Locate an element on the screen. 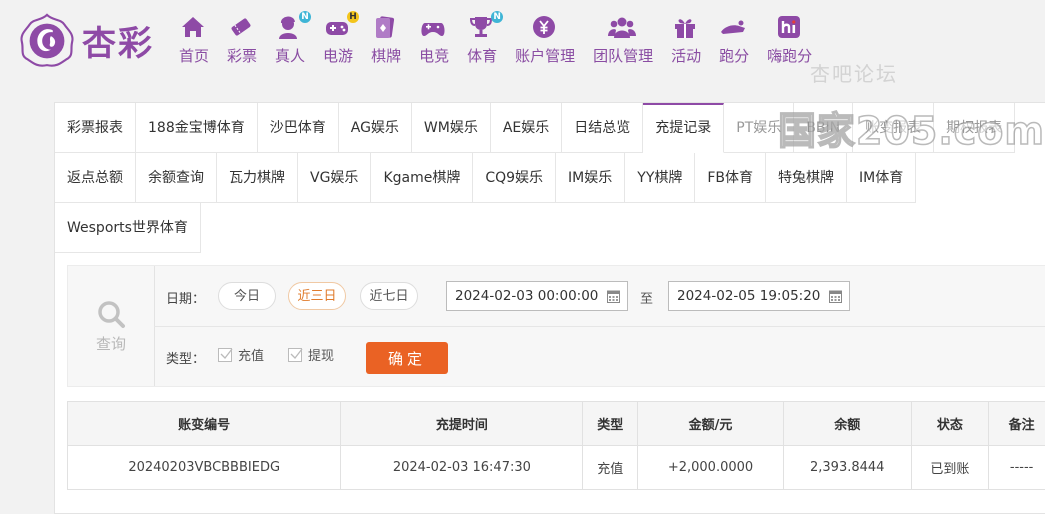 This screenshot has width=1045, height=514. type-deposit-checkbox: 充值 is located at coordinates (241, 354).